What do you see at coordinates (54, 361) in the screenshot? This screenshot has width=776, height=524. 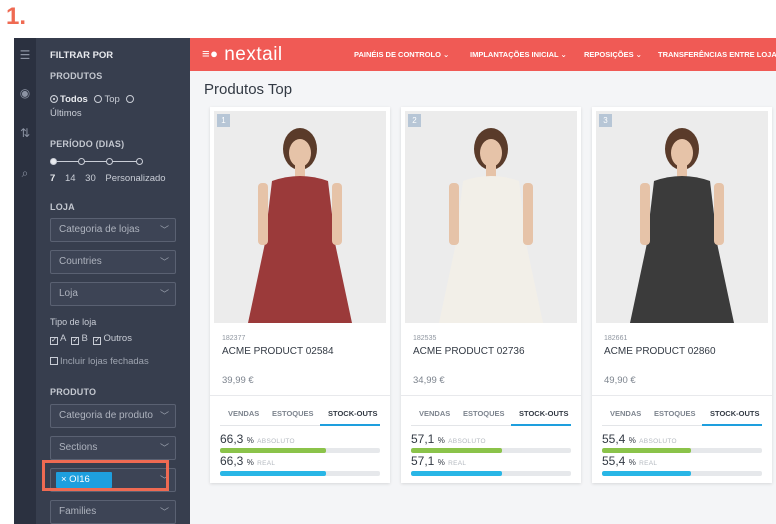 I see `checkbox-include-closed` at bounding box center [54, 361].